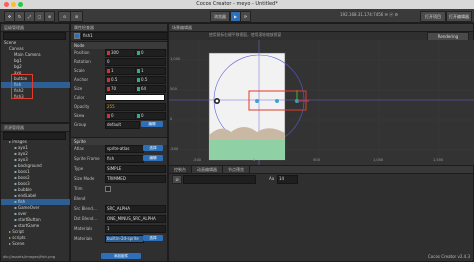 Image resolution: width=474 pixels, height=262 pixels. Describe the element at coordinates (153, 158) in the screenshot. I see `edit-sprite-button: 编辑` at that location.